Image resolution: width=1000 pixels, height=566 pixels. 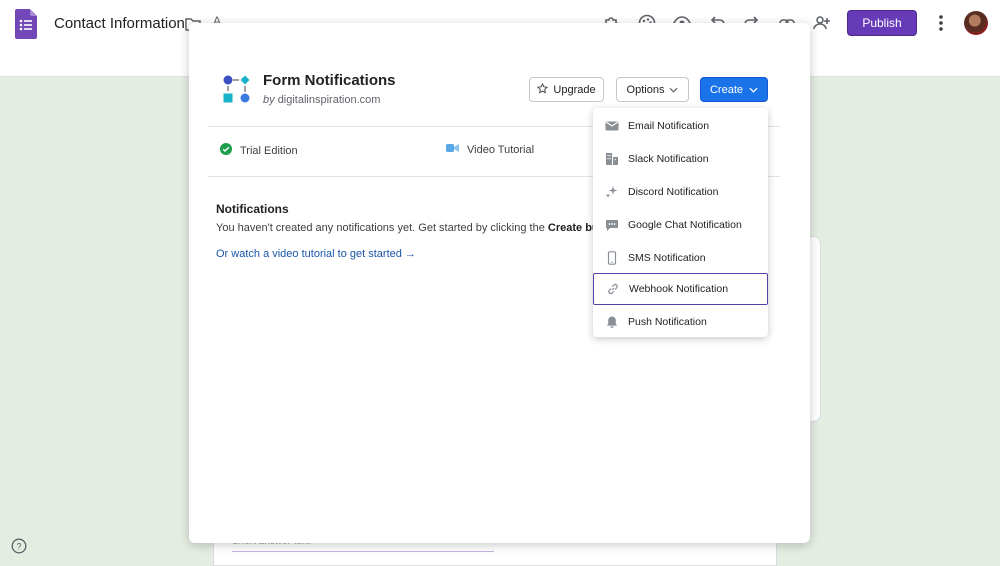 I want to click on chat-bubble-icon, so click(x=612, y=225).